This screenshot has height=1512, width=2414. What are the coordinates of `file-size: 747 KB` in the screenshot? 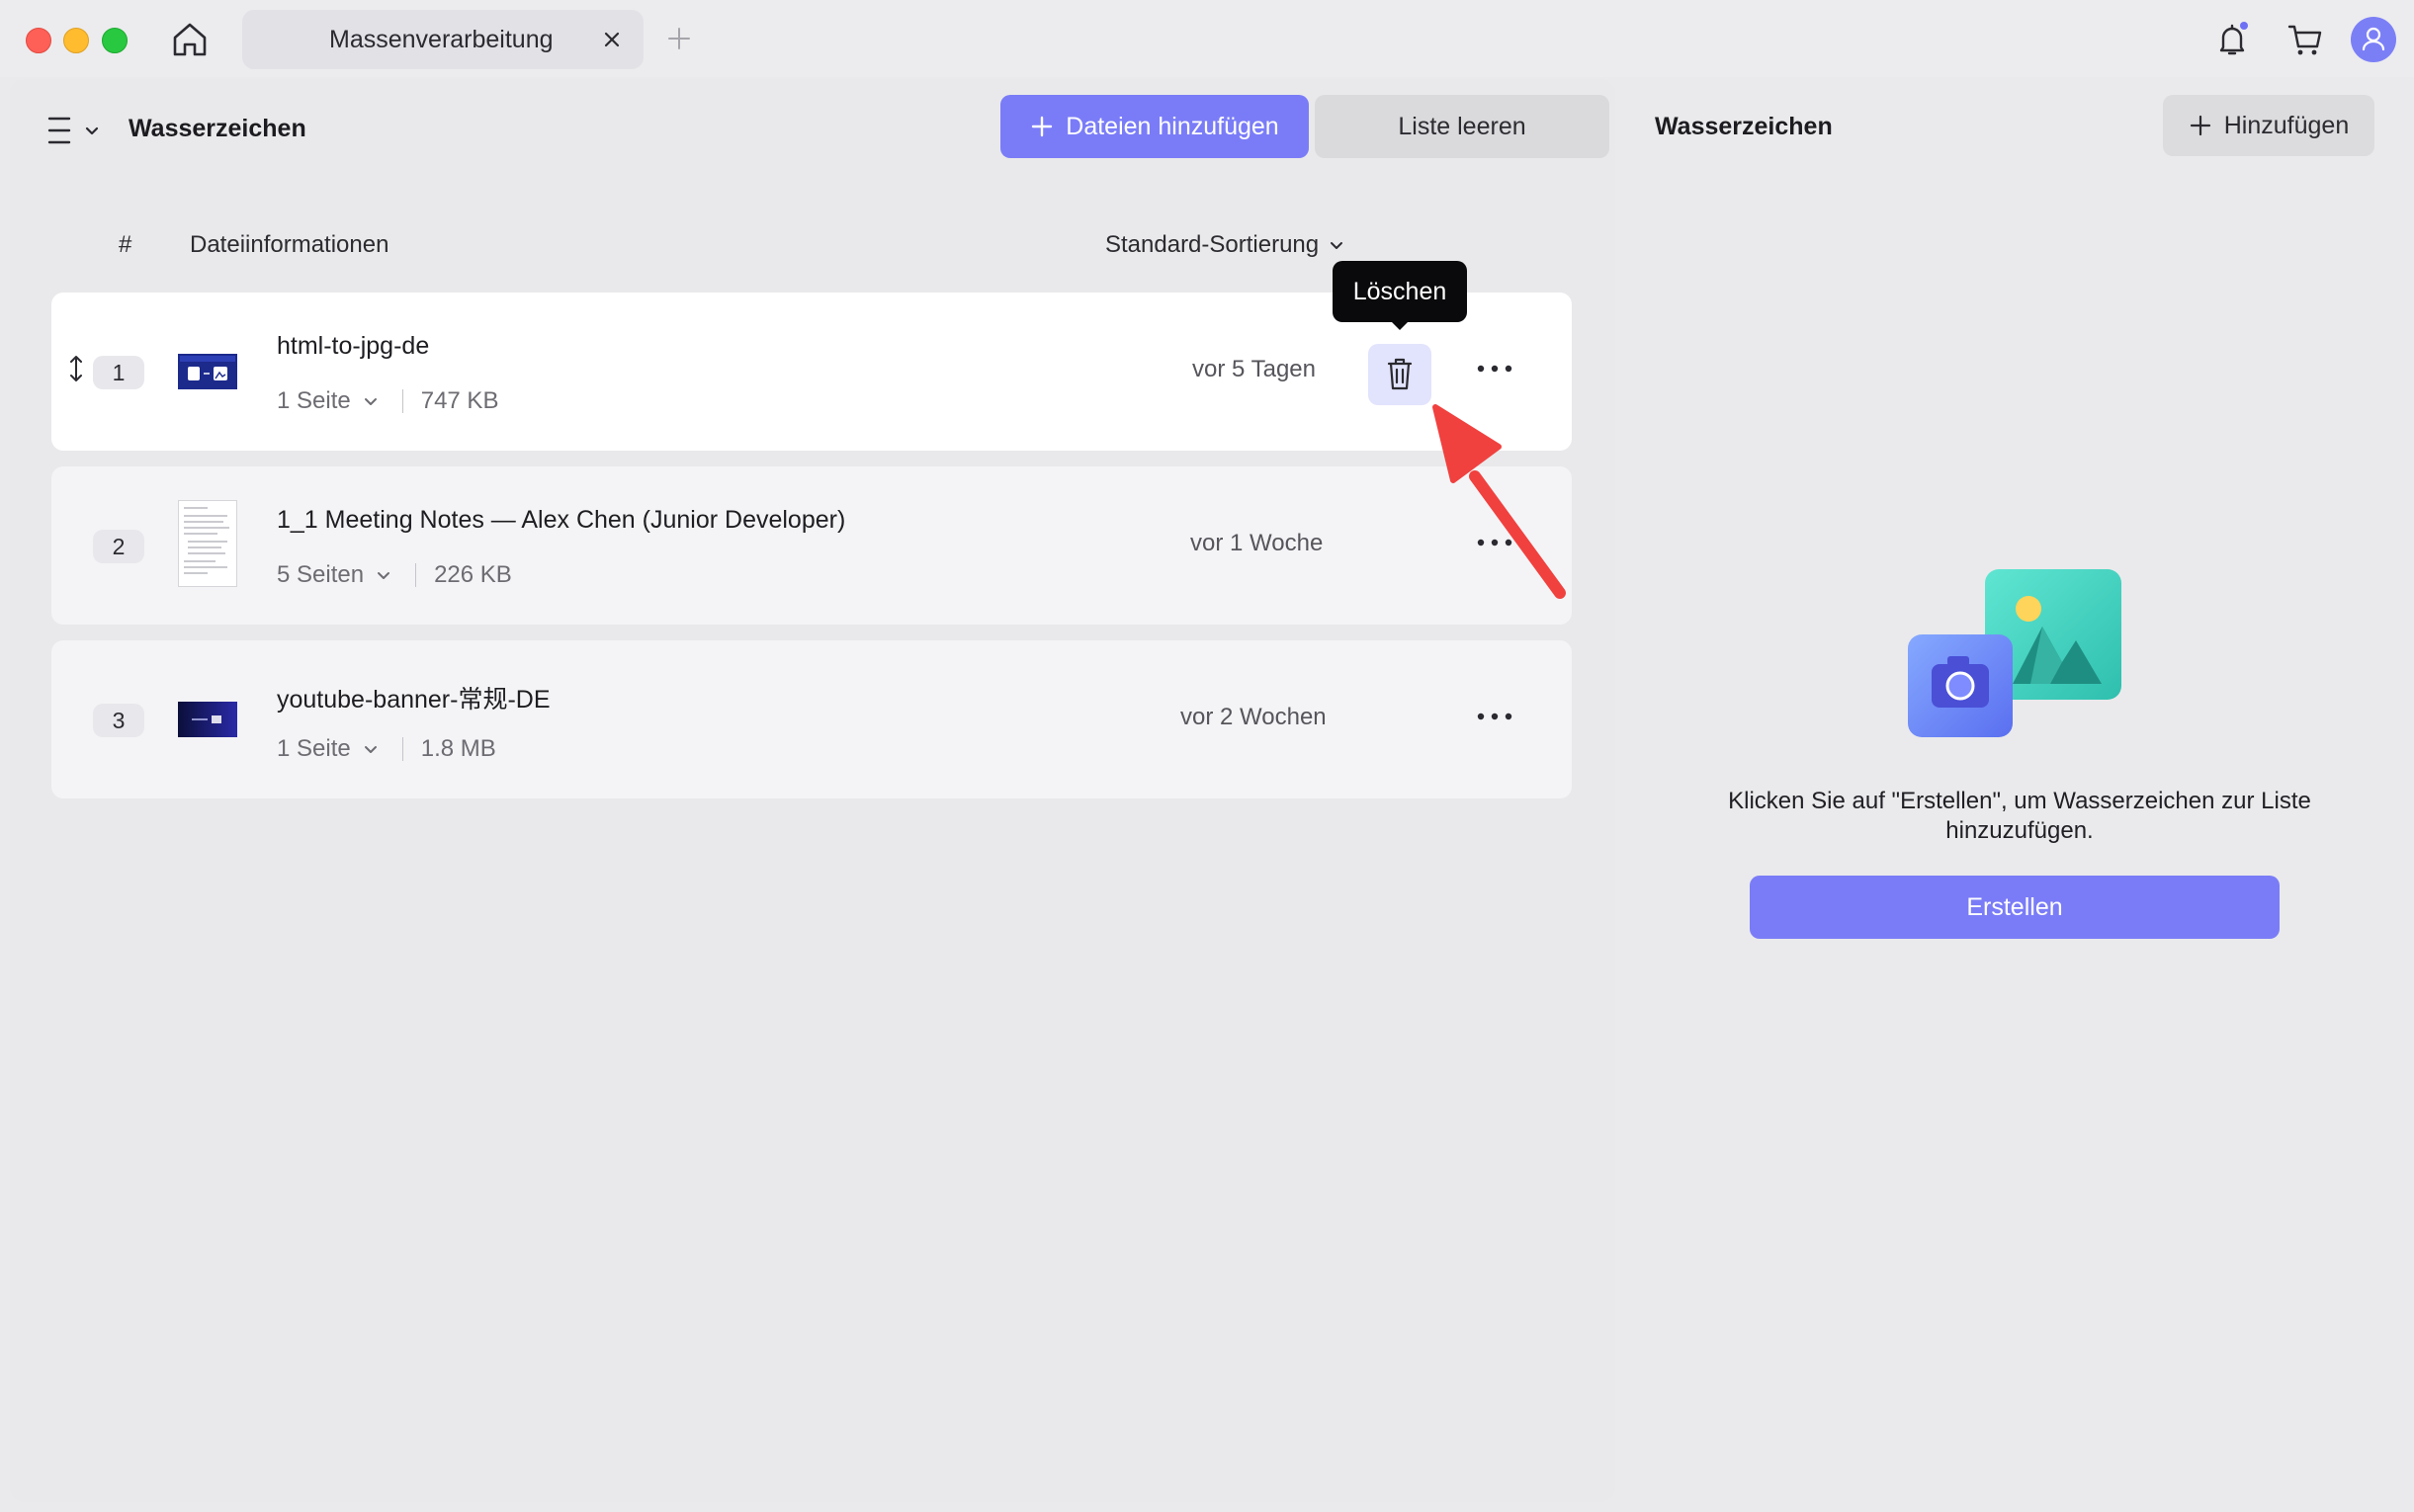 It's located at (459, 400).